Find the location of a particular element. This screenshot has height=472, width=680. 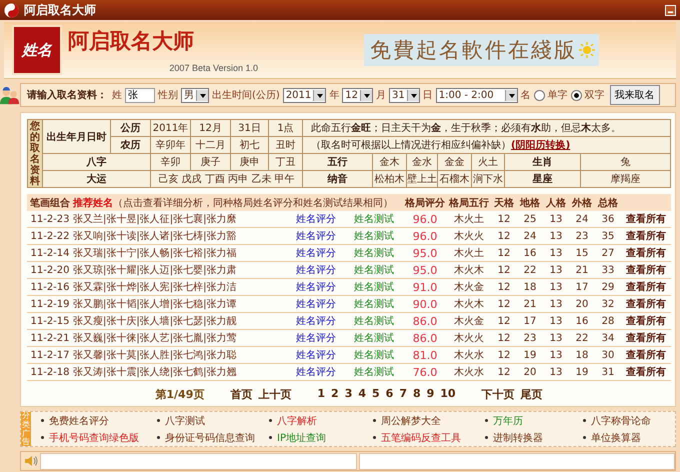

ad-link: 八字称骨论命 is located at coordinates (629, 421).